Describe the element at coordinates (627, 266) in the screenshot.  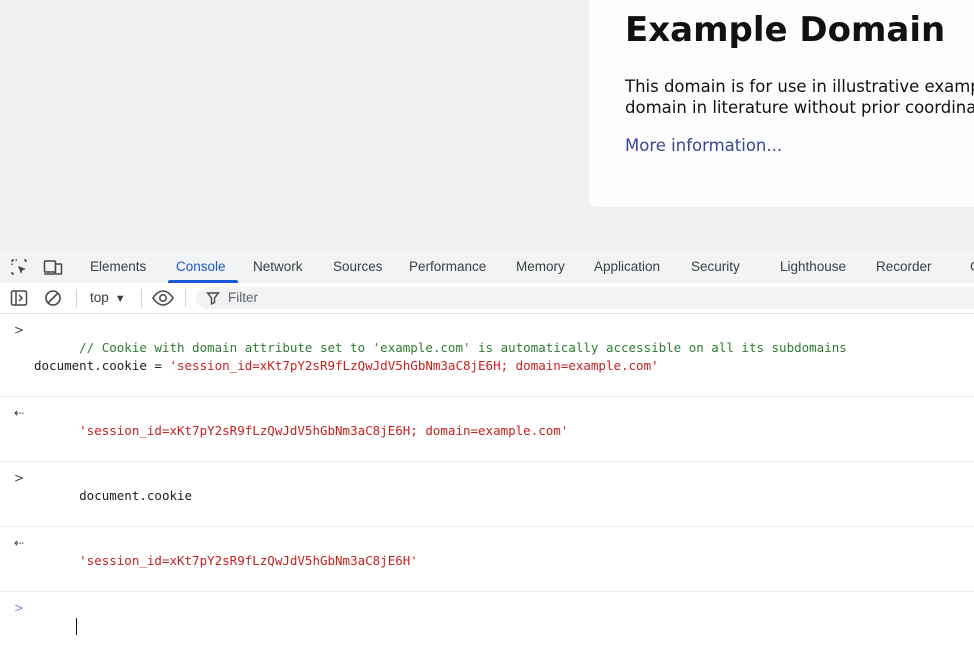
I see `tab-application: Application` at that location.